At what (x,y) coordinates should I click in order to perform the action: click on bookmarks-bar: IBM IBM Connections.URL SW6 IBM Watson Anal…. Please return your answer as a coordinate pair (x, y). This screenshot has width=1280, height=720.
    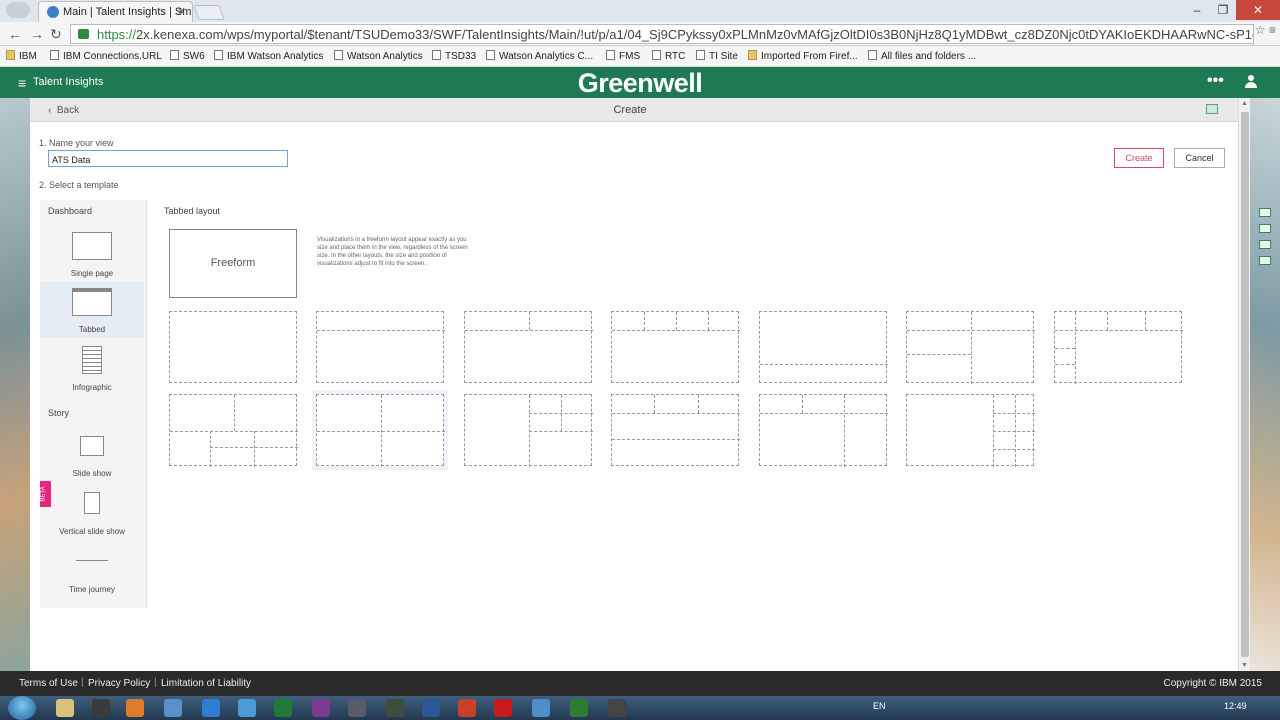
    Looking at the image, I should click on (640, 56).